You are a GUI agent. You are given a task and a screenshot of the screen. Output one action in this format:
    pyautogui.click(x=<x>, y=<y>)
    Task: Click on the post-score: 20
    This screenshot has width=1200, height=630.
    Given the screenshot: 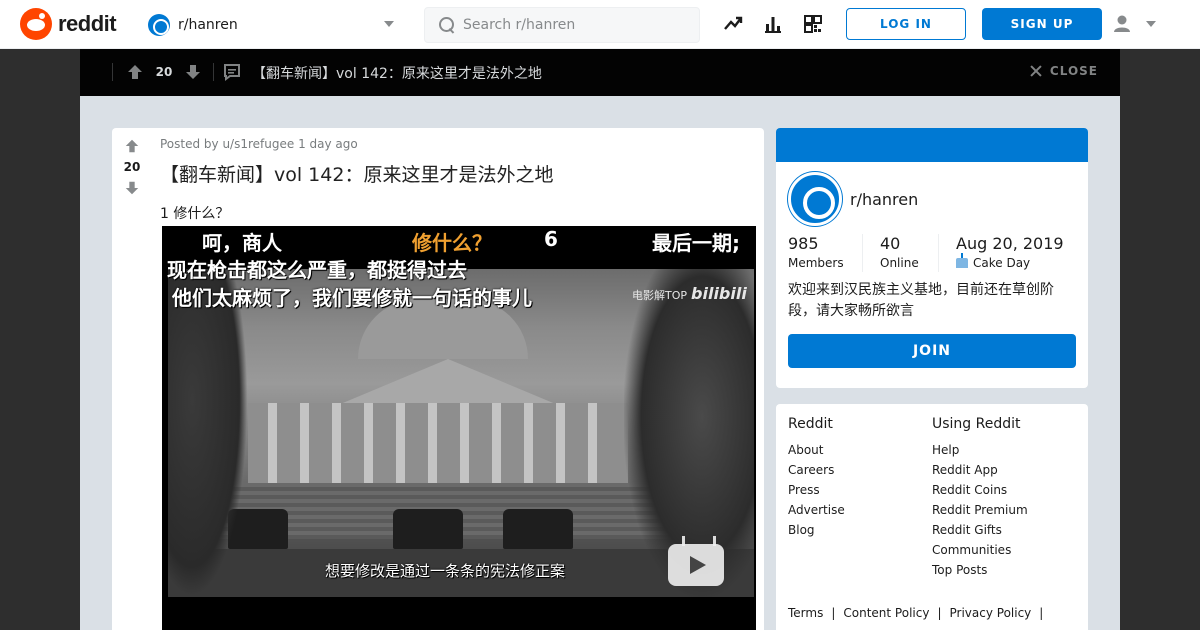 What is the action you would take?
    pyautogui.click(x=132, y=167)
    